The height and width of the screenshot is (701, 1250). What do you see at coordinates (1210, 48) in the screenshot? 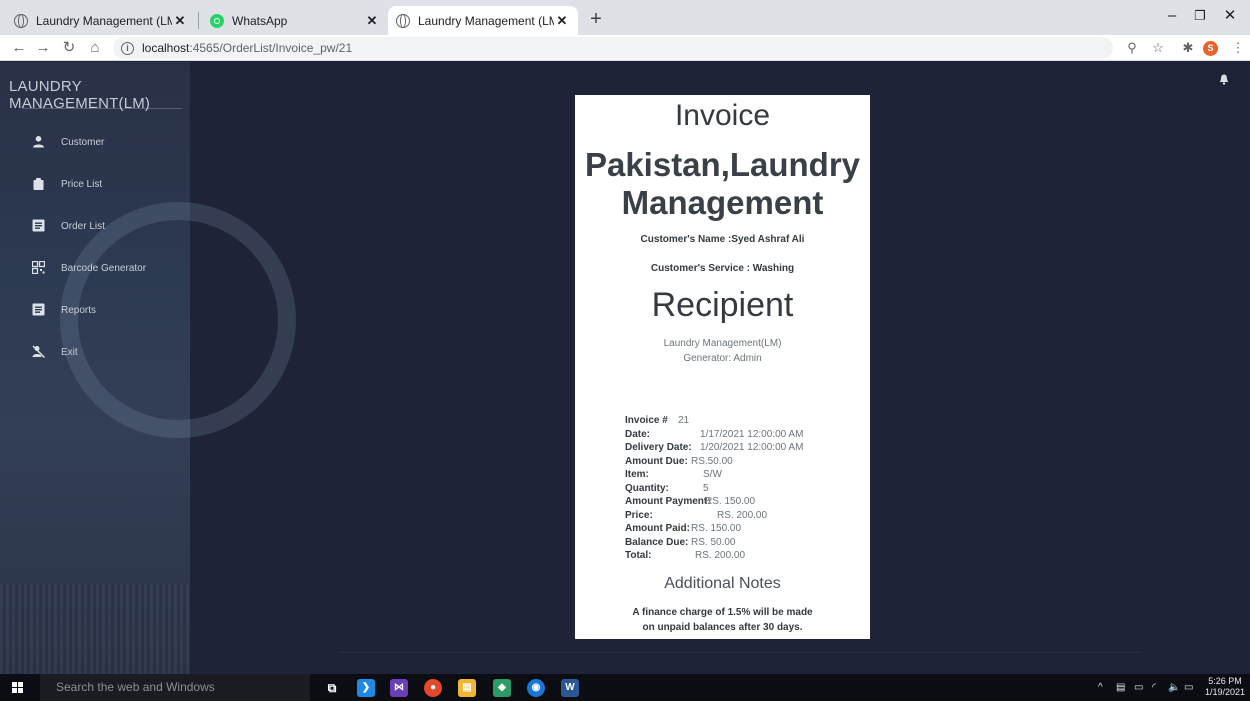
I see `profile-avatar: S` at bounding box center [1210, 48].